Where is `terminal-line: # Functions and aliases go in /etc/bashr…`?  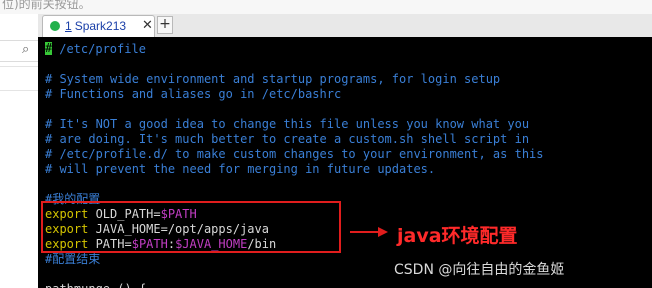
terminal-line: # Functions and aliases go in /etc/bashr… is located at coordinates (294, 94).